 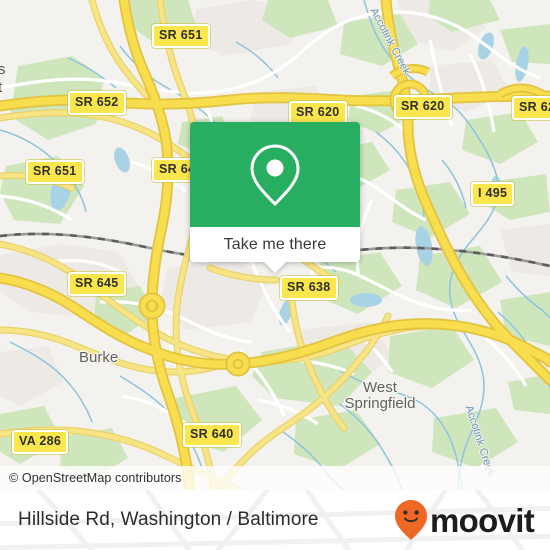 I want to click on place-label-west-springfield: West Springfield, so click(x=380, y=396).